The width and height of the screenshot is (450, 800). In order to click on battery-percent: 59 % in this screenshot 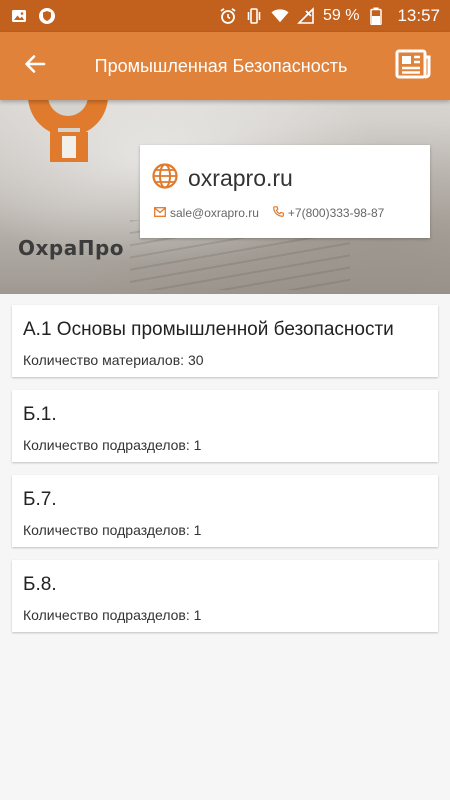, I will do `click(341, 15)`.